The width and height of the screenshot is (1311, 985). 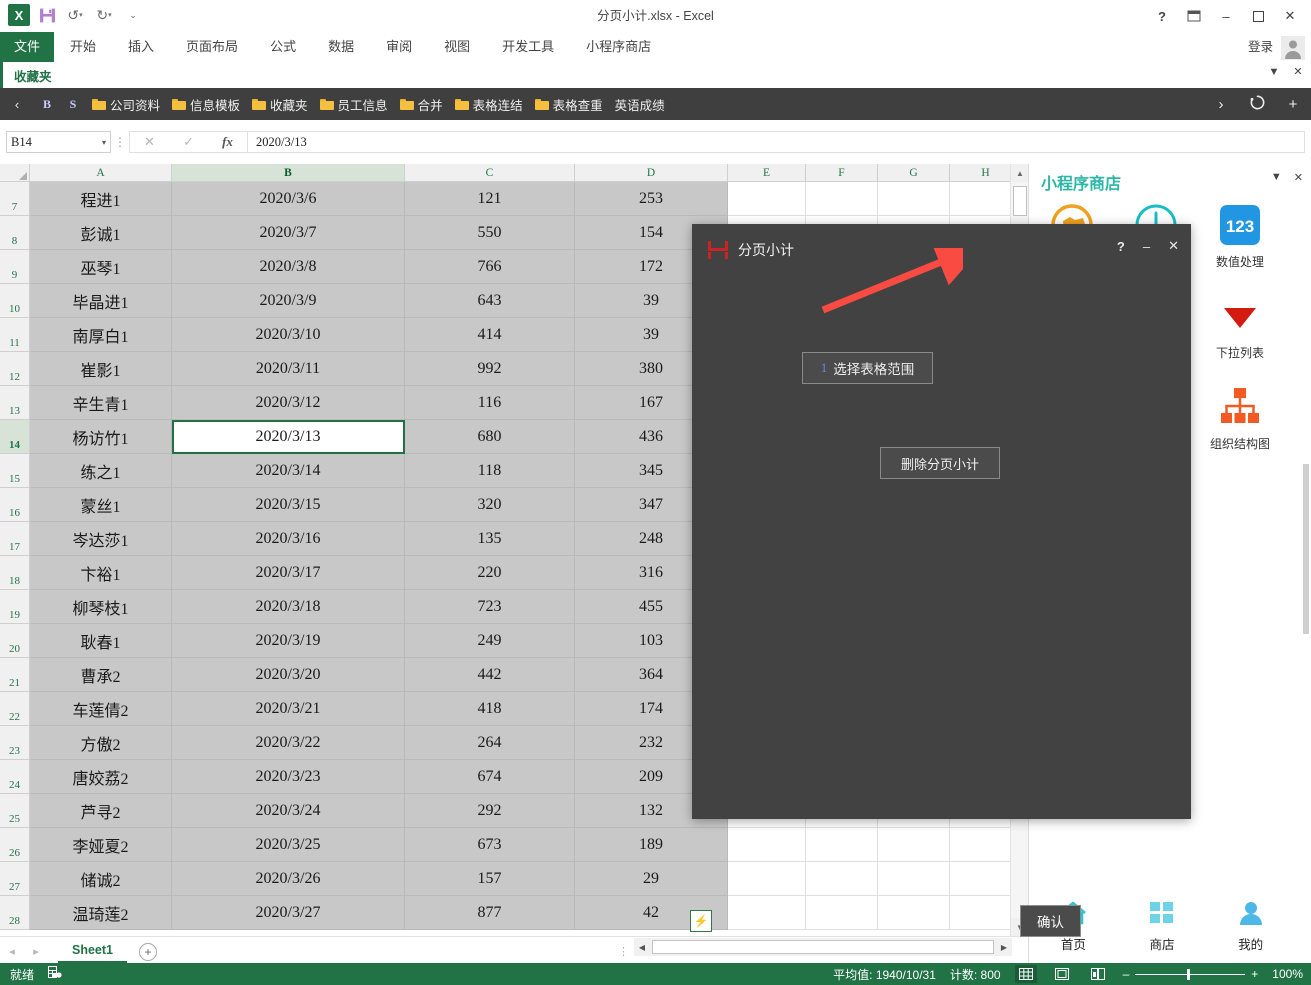 I want to click on ribbon-tab-0: 文件, so click(x=27, y=47).